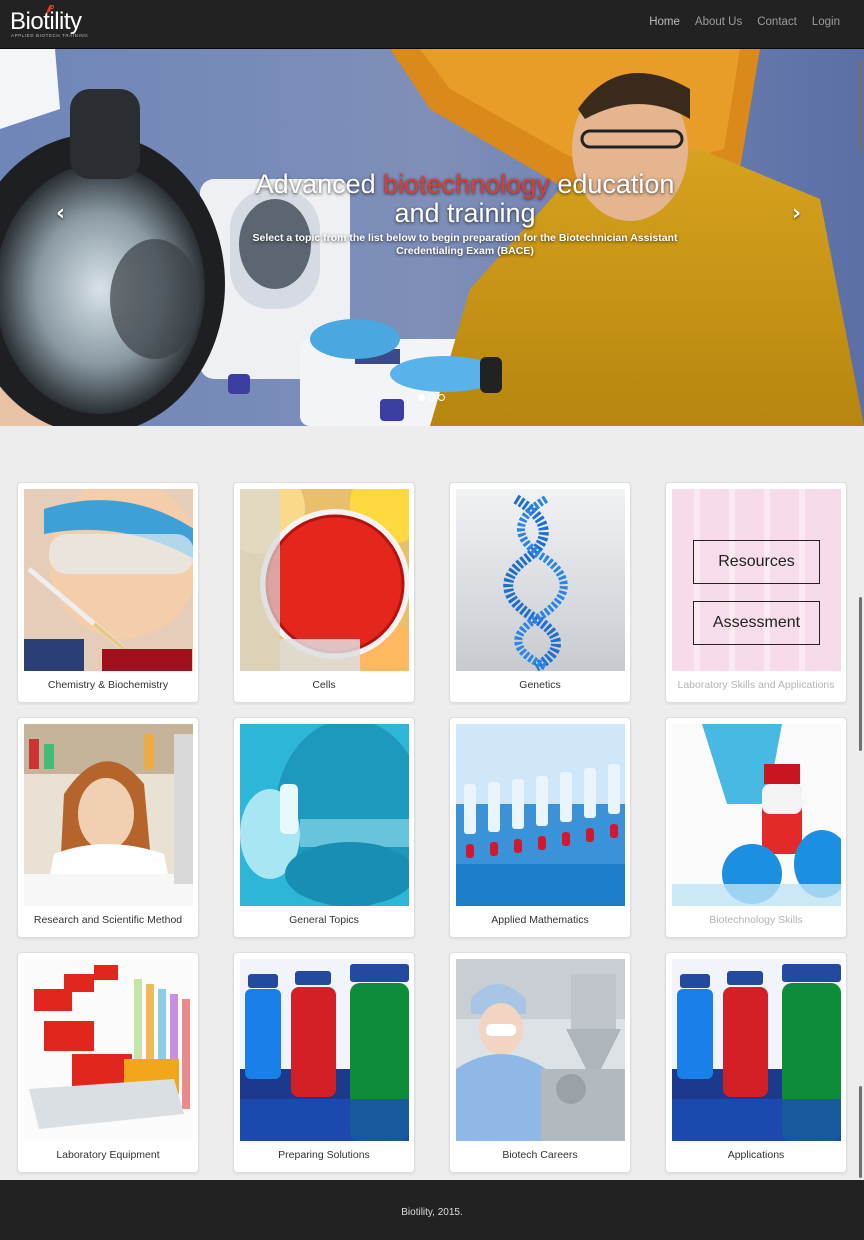  I want to click on topic-card-applied-mathematics: Applied Mathematics, so click(540, 827).